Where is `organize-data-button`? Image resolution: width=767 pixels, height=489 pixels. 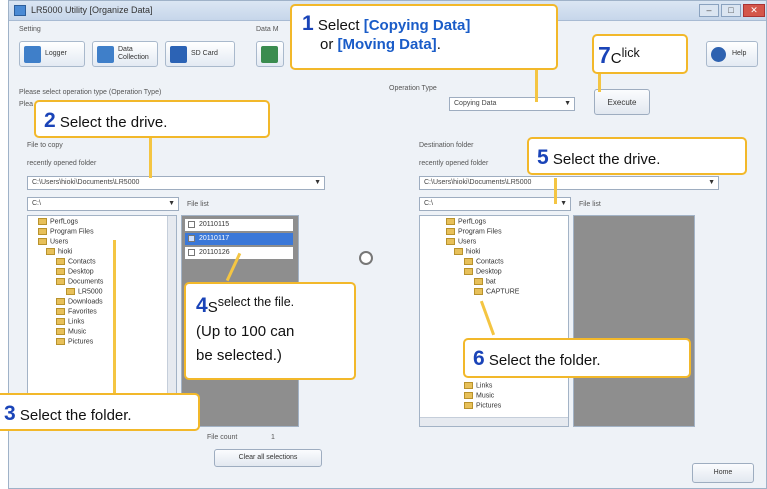 organize-data-button is located at coordinates (270, 54).